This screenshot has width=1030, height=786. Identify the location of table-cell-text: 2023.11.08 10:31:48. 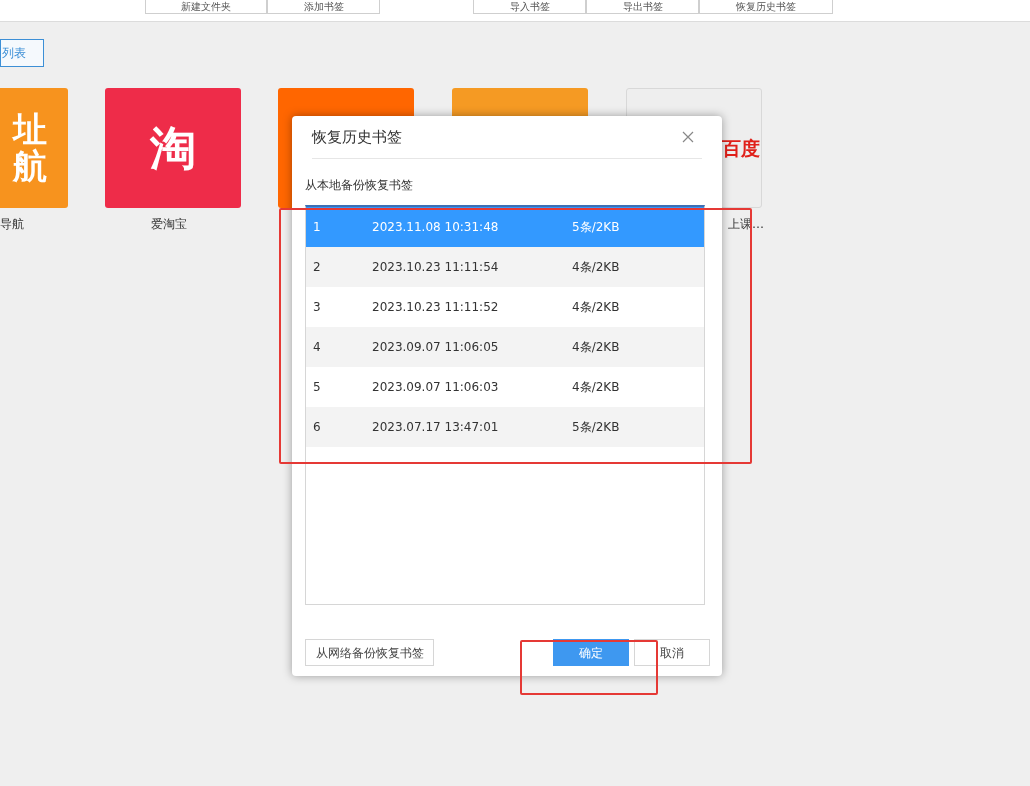
(436, 227).